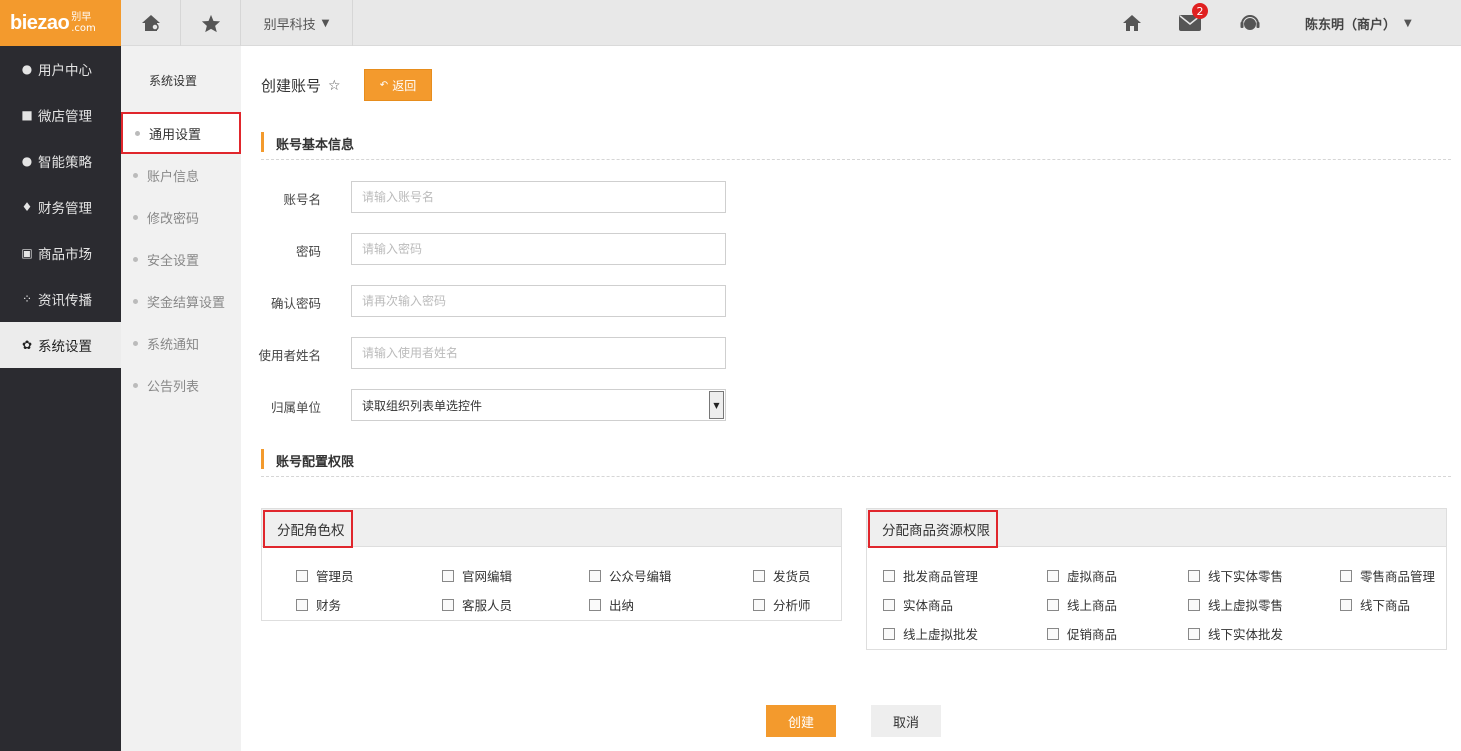 The image size is (1461, 751). Describe the element at coordinates (60, 253) in the screenshot. I see `nav-item-market: ▣ 商品市场` at that location.